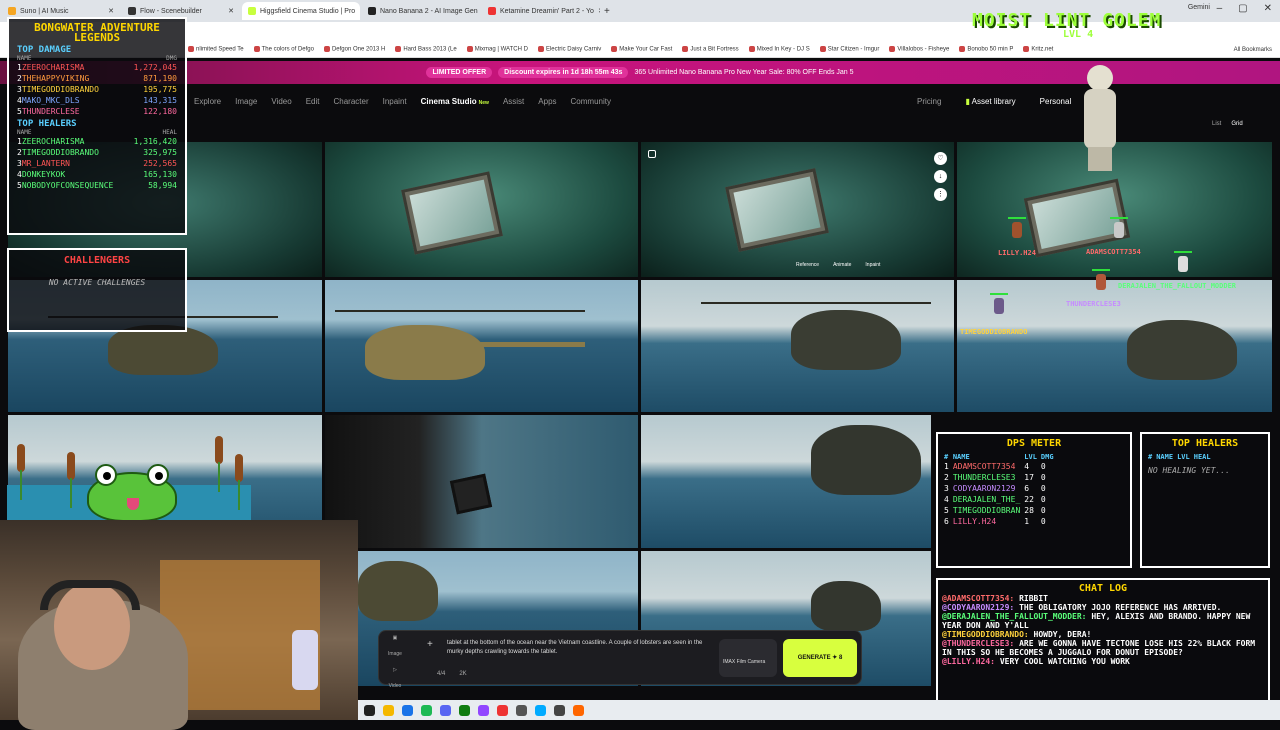 This screenshot has width=1280, height=730. What do you see at coordinates (1056, 101) in the screenshot?
I see `workspace-select: Personal` at bounding box center [1056, 101].